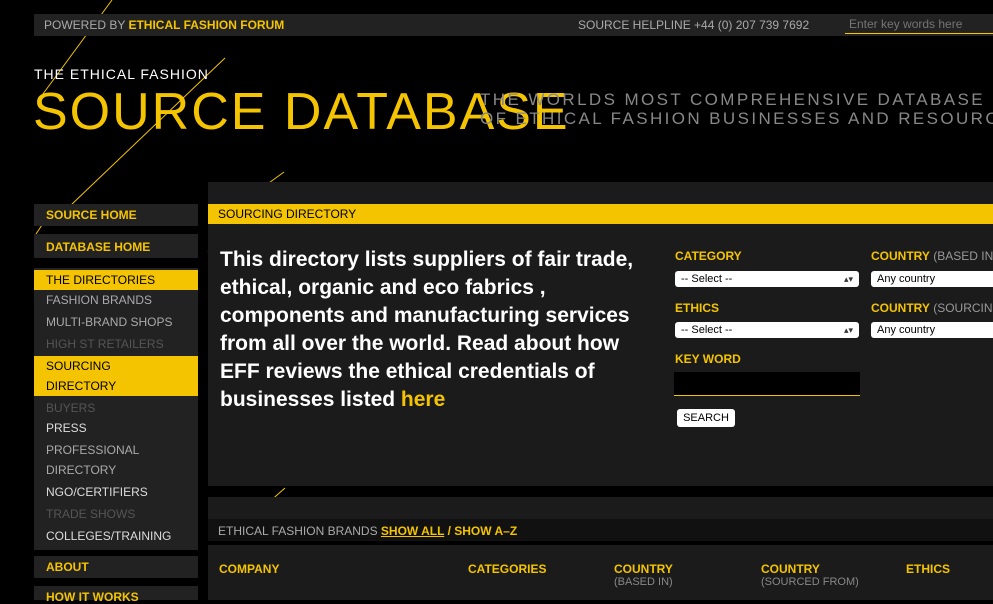 The image size is (993, 604). What do you see at coordinates (900, 308) in the screenshot?
I see `country-sourcing-label-text: COUNTRY` at bounding box center [900, 308].